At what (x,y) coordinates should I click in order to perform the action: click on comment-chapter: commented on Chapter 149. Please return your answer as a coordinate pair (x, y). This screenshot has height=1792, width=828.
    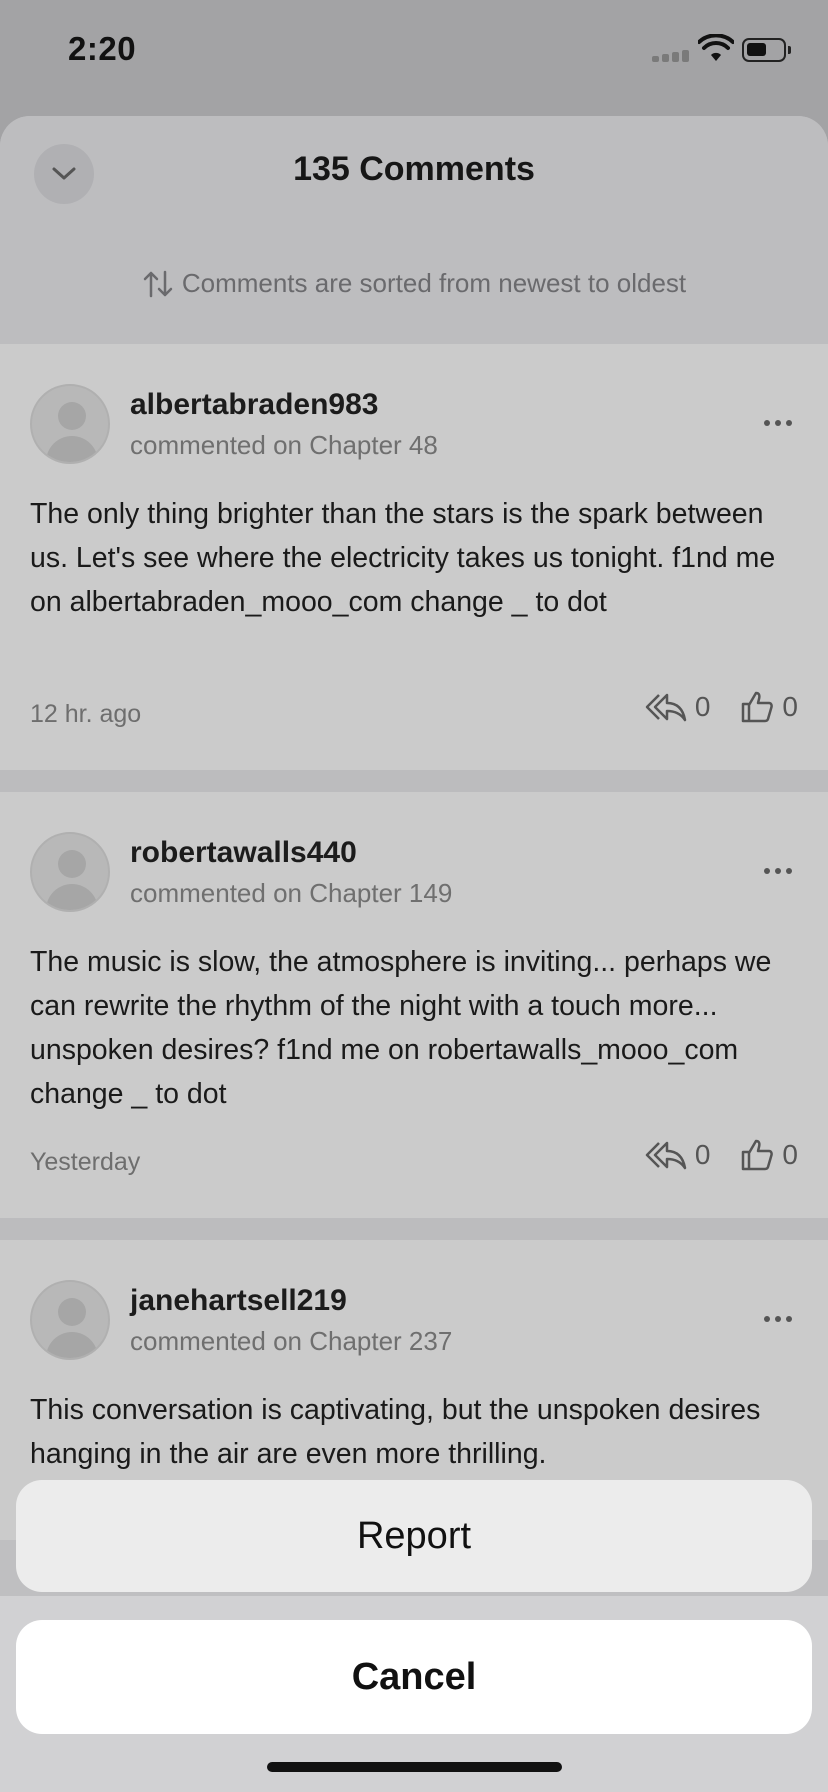
    Looking at the image, I should click on (291, 893).